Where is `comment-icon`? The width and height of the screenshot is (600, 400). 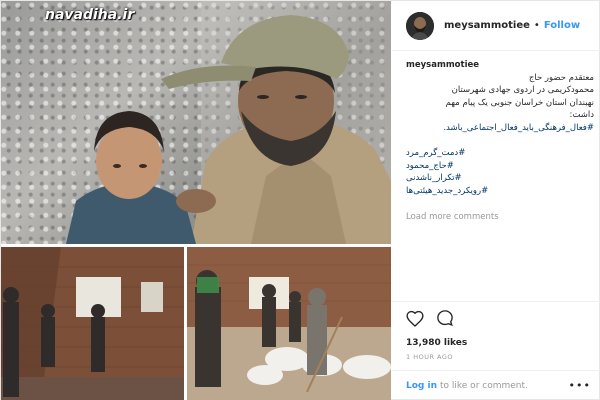
comment-icon is located at coordinates (445, 320).